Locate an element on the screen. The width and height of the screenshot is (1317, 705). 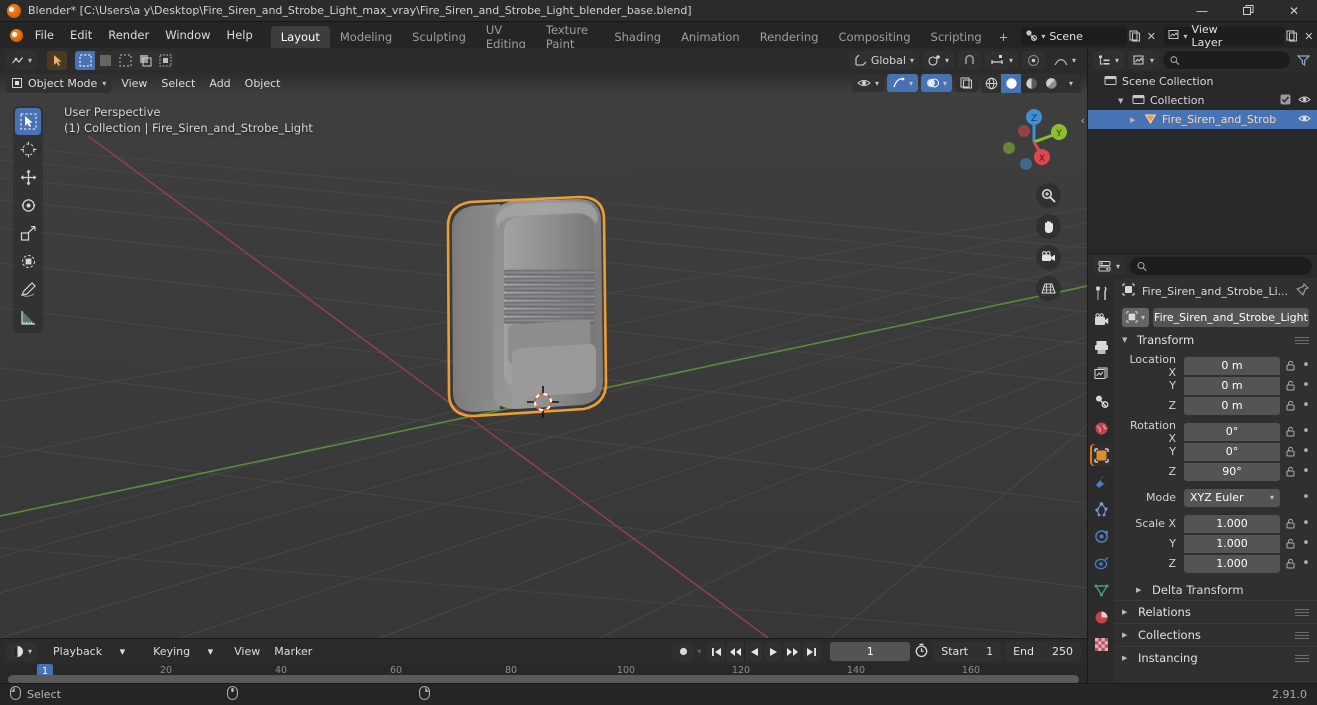
tweak-tool-icon is located at coordinates (57, 60).